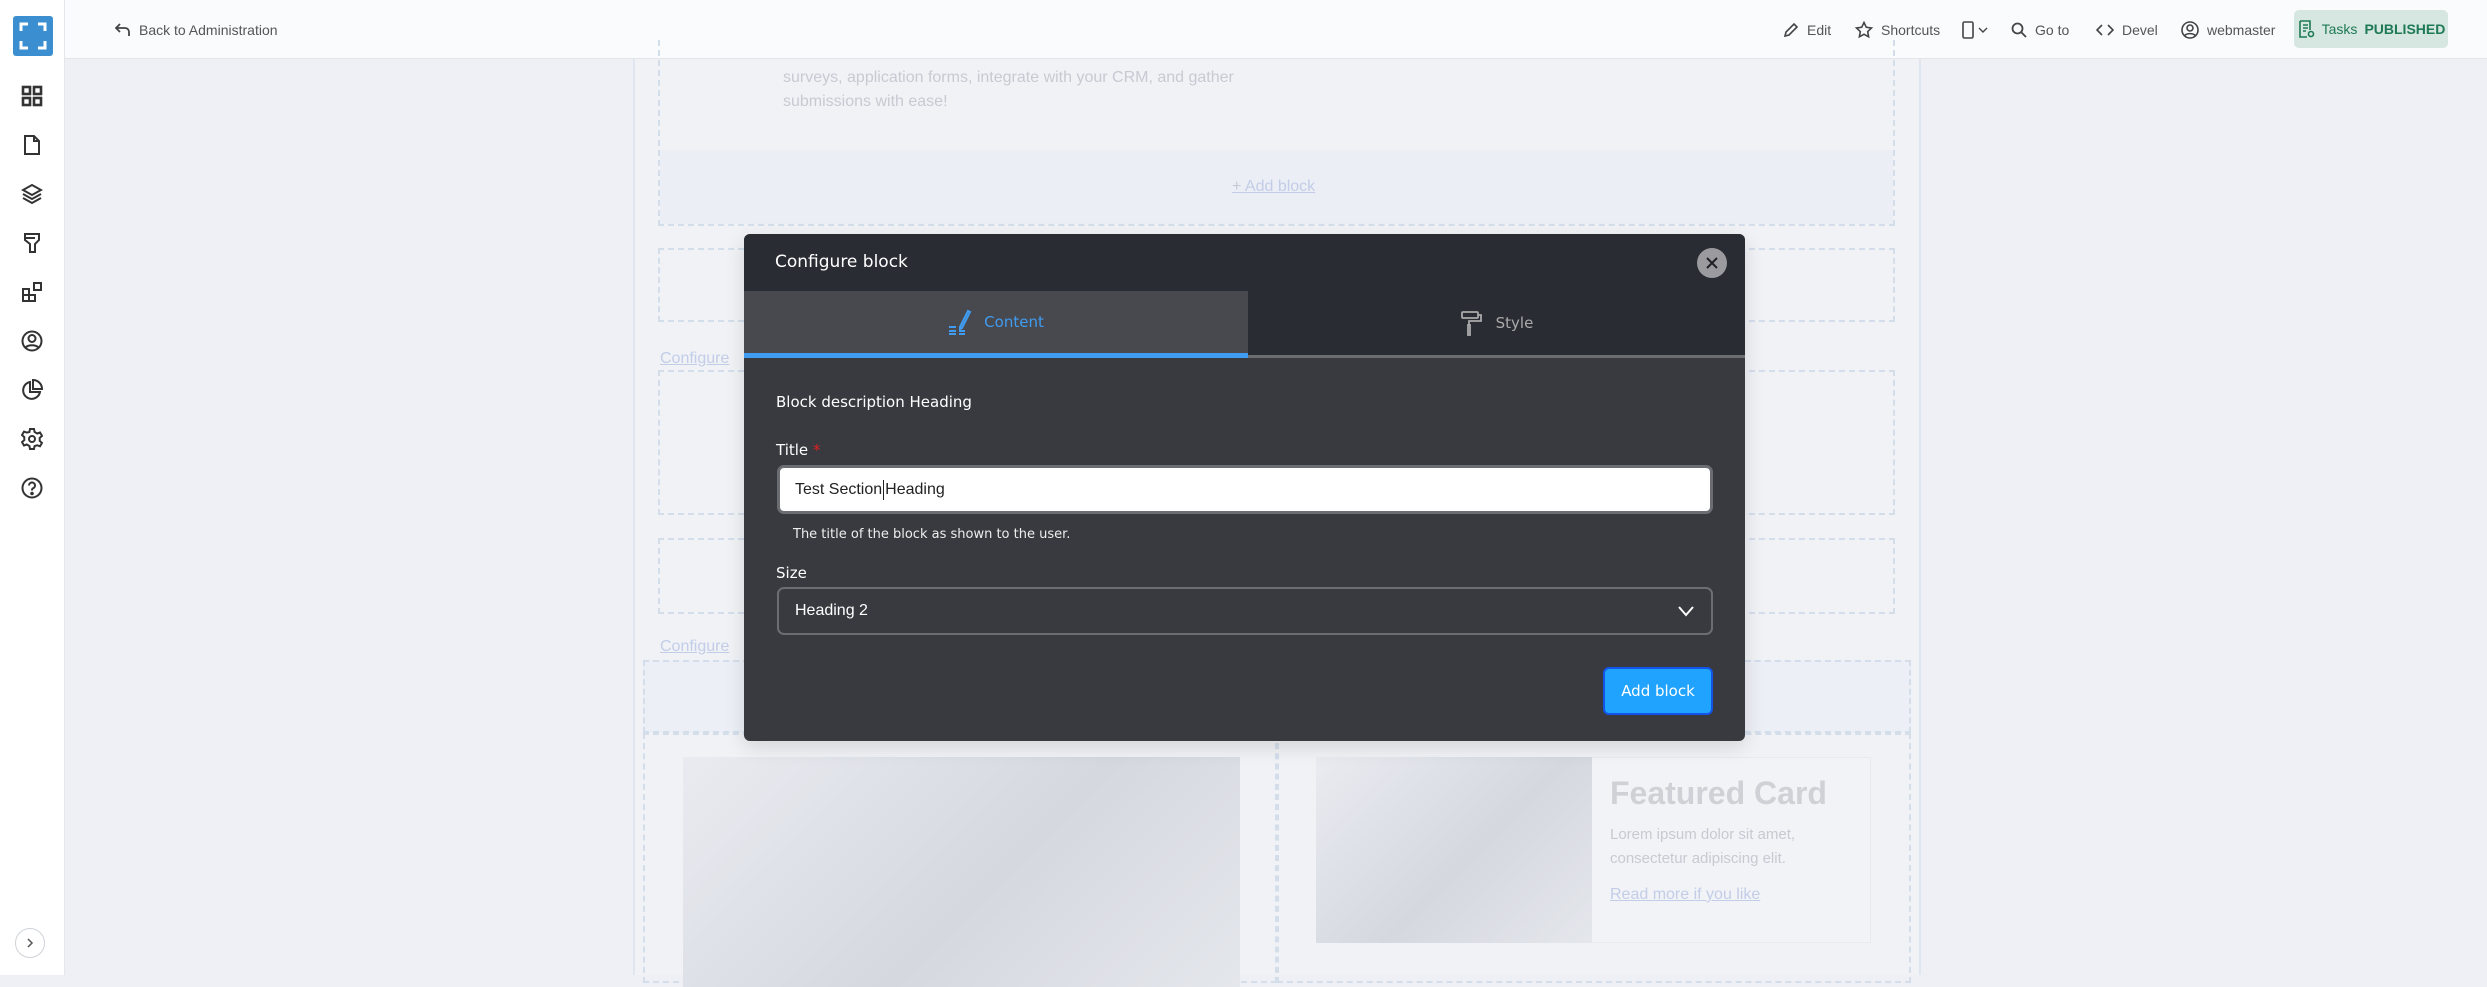 The image size is (2487, 987). I want to click on tab-content: Content, so click(996, 324).